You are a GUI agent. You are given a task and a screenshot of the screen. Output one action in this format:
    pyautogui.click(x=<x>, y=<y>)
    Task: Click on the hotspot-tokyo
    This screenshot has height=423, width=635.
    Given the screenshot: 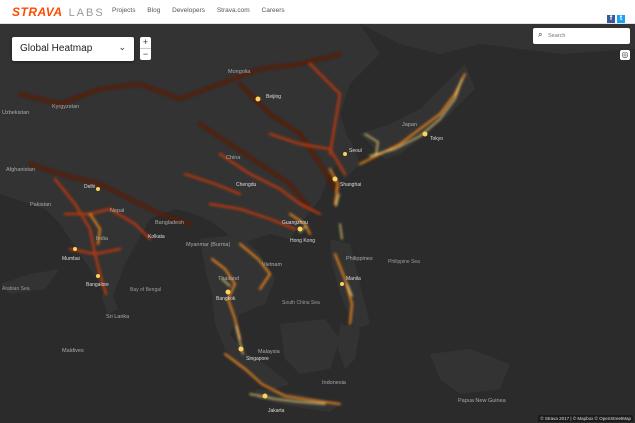 What is the action you would take?
    pyautogui.click(x=425, y=134)
    